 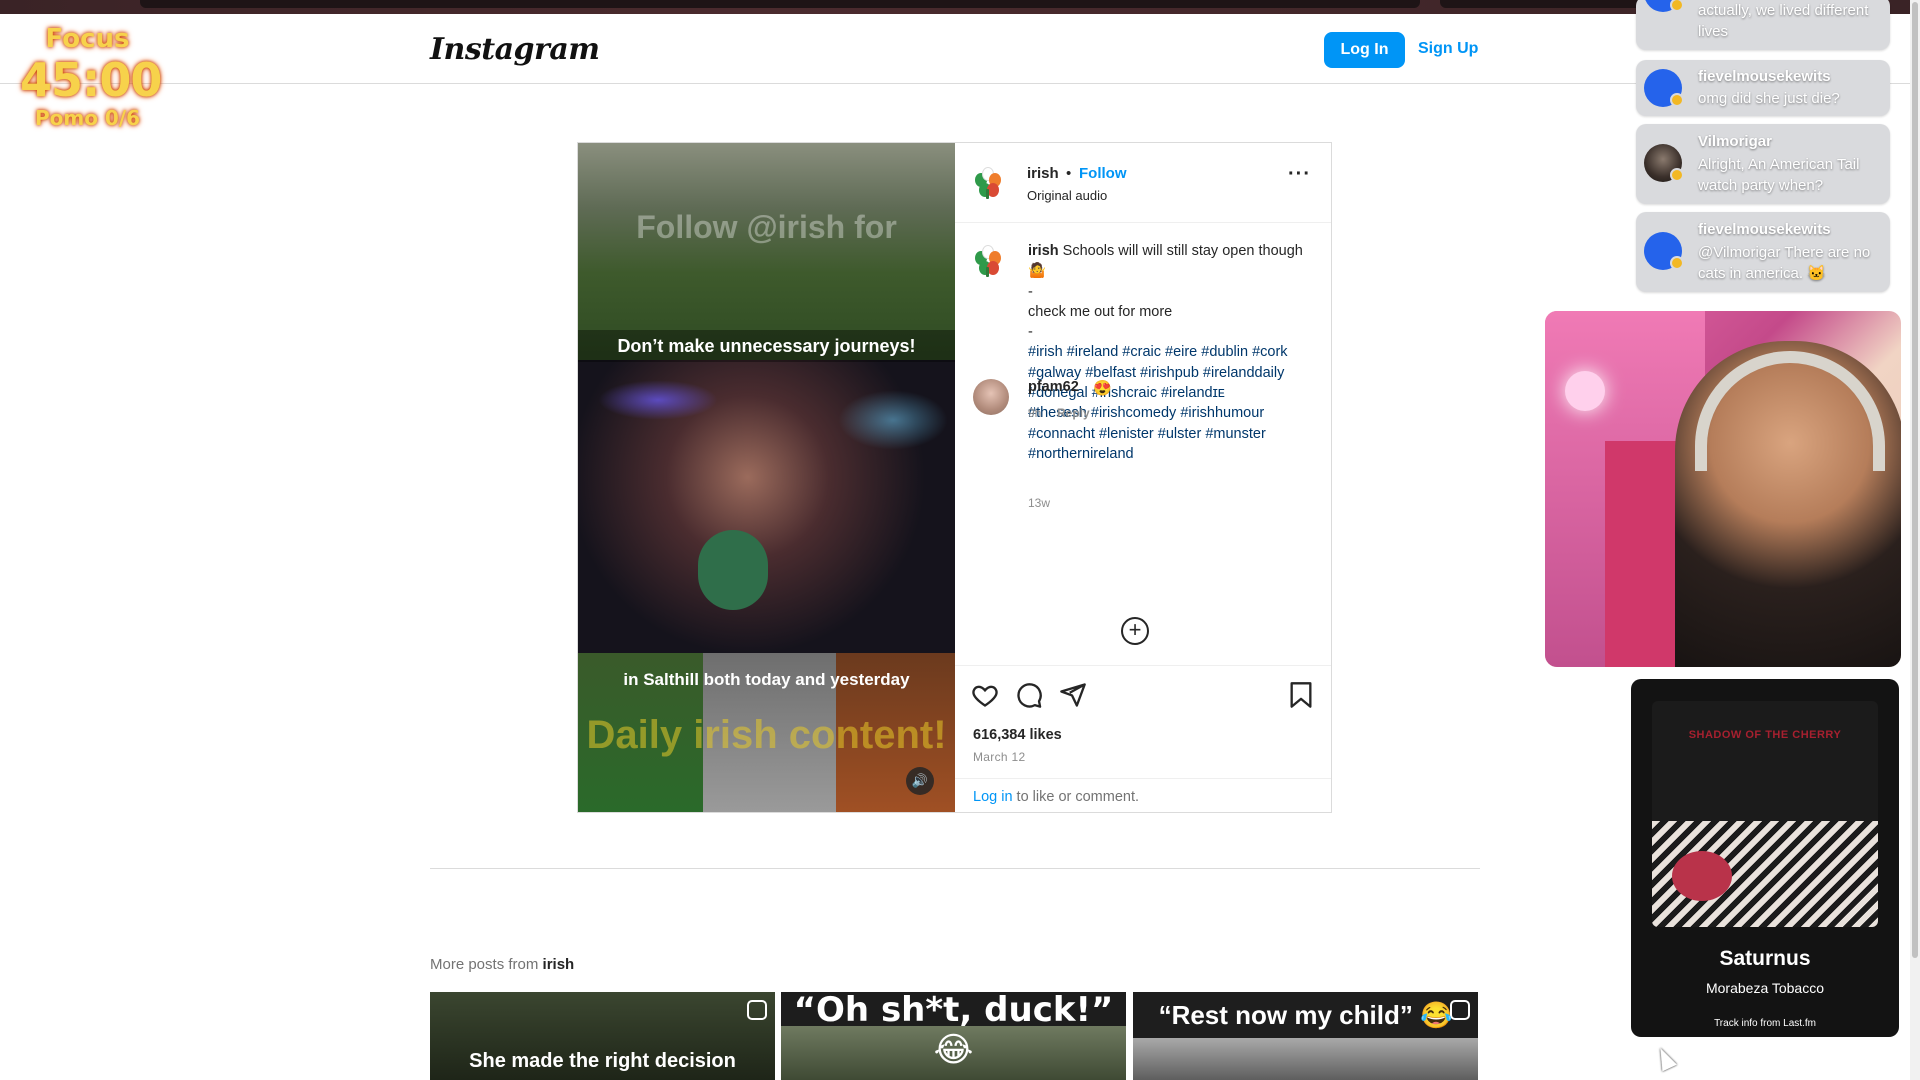 What do you see at coordinates (1103, 173) in the screenshot?
I see `follow-button: Follow` at bounding box center [1103, 173].